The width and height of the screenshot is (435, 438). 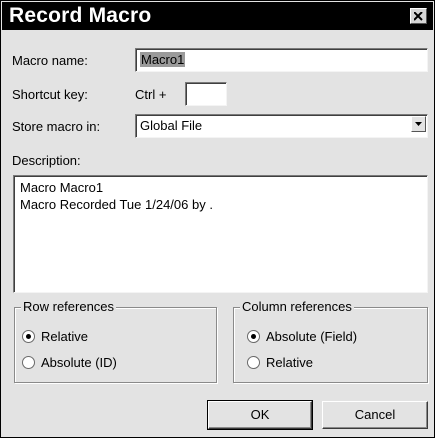 I want to click on row-relative-label: Relative, so click(x=64, y=337).